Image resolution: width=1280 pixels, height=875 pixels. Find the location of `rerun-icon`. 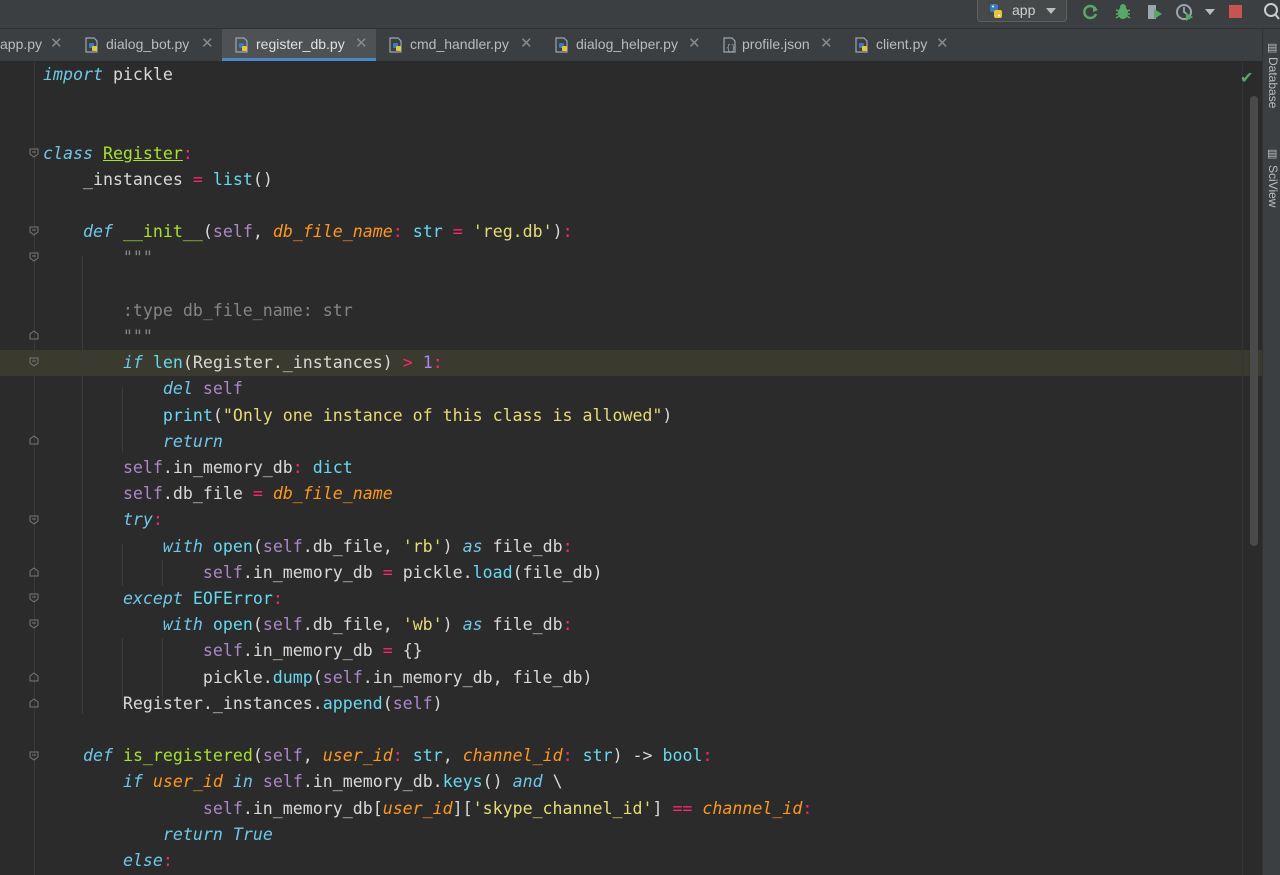

rerun-icon is located at coordinates (1091, 12).